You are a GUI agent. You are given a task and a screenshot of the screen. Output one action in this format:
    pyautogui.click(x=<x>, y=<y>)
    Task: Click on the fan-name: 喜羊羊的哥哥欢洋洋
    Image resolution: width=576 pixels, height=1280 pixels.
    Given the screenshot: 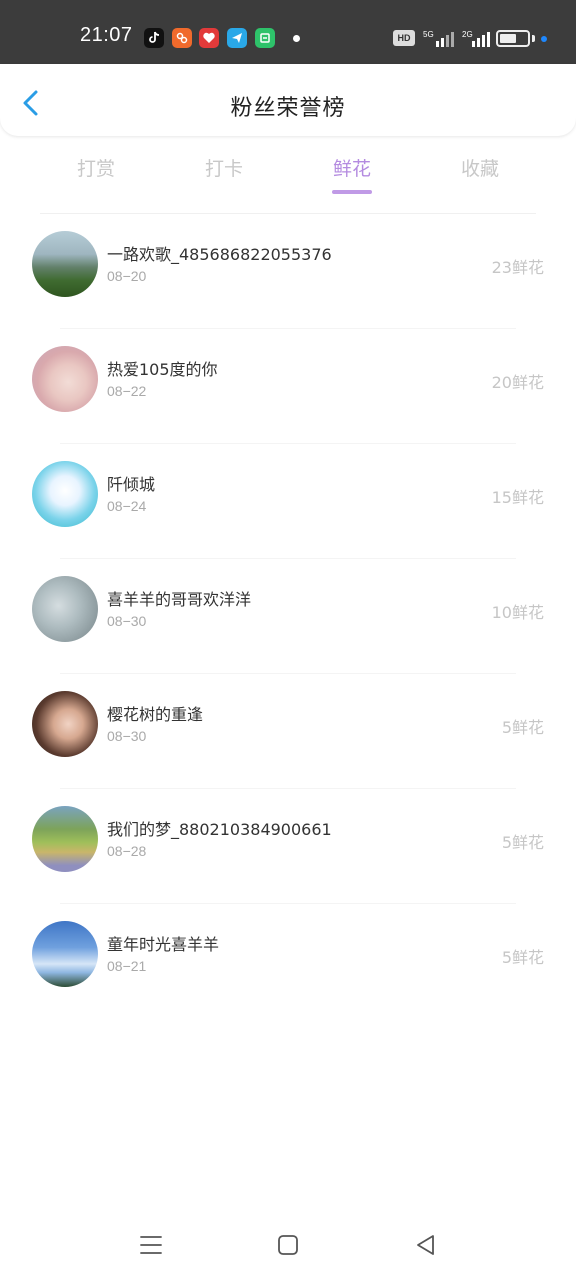 What is the action you would take?
    pyautogui.click(x=179, y=599)
    